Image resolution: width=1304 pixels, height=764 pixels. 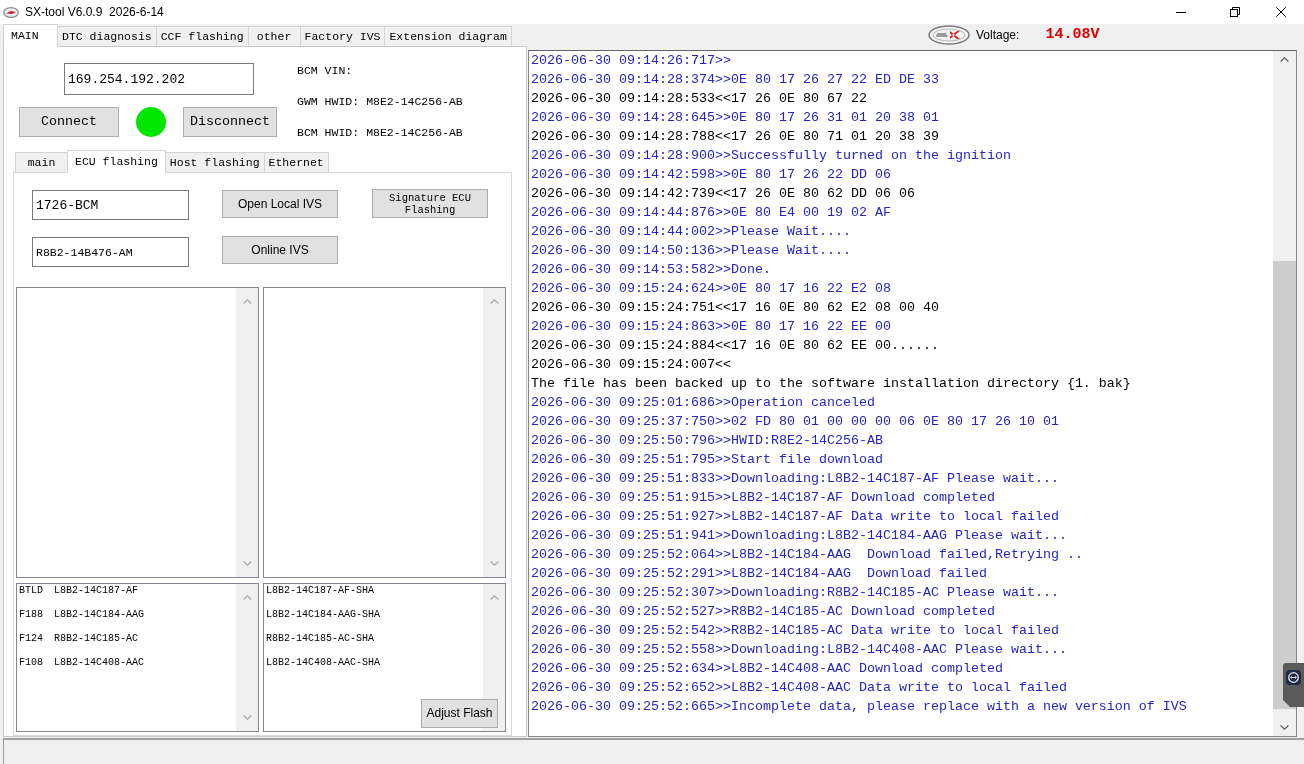 What do you see at coordinates (723, 194) in the screenshot?
I see `log-line: 2026-06-30 09:14:42:739<<17 26 0E 80 62 DD 06 06` at bounding box center [723, 194].